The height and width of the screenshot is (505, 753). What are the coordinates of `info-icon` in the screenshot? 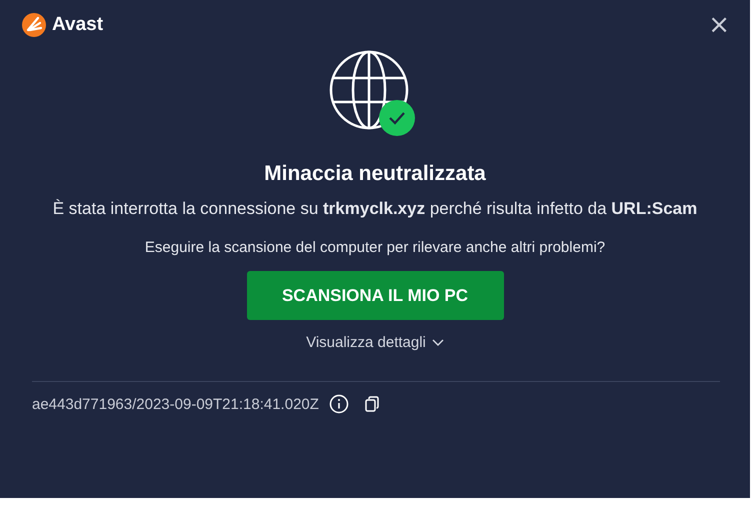 It's located at (338, 404).